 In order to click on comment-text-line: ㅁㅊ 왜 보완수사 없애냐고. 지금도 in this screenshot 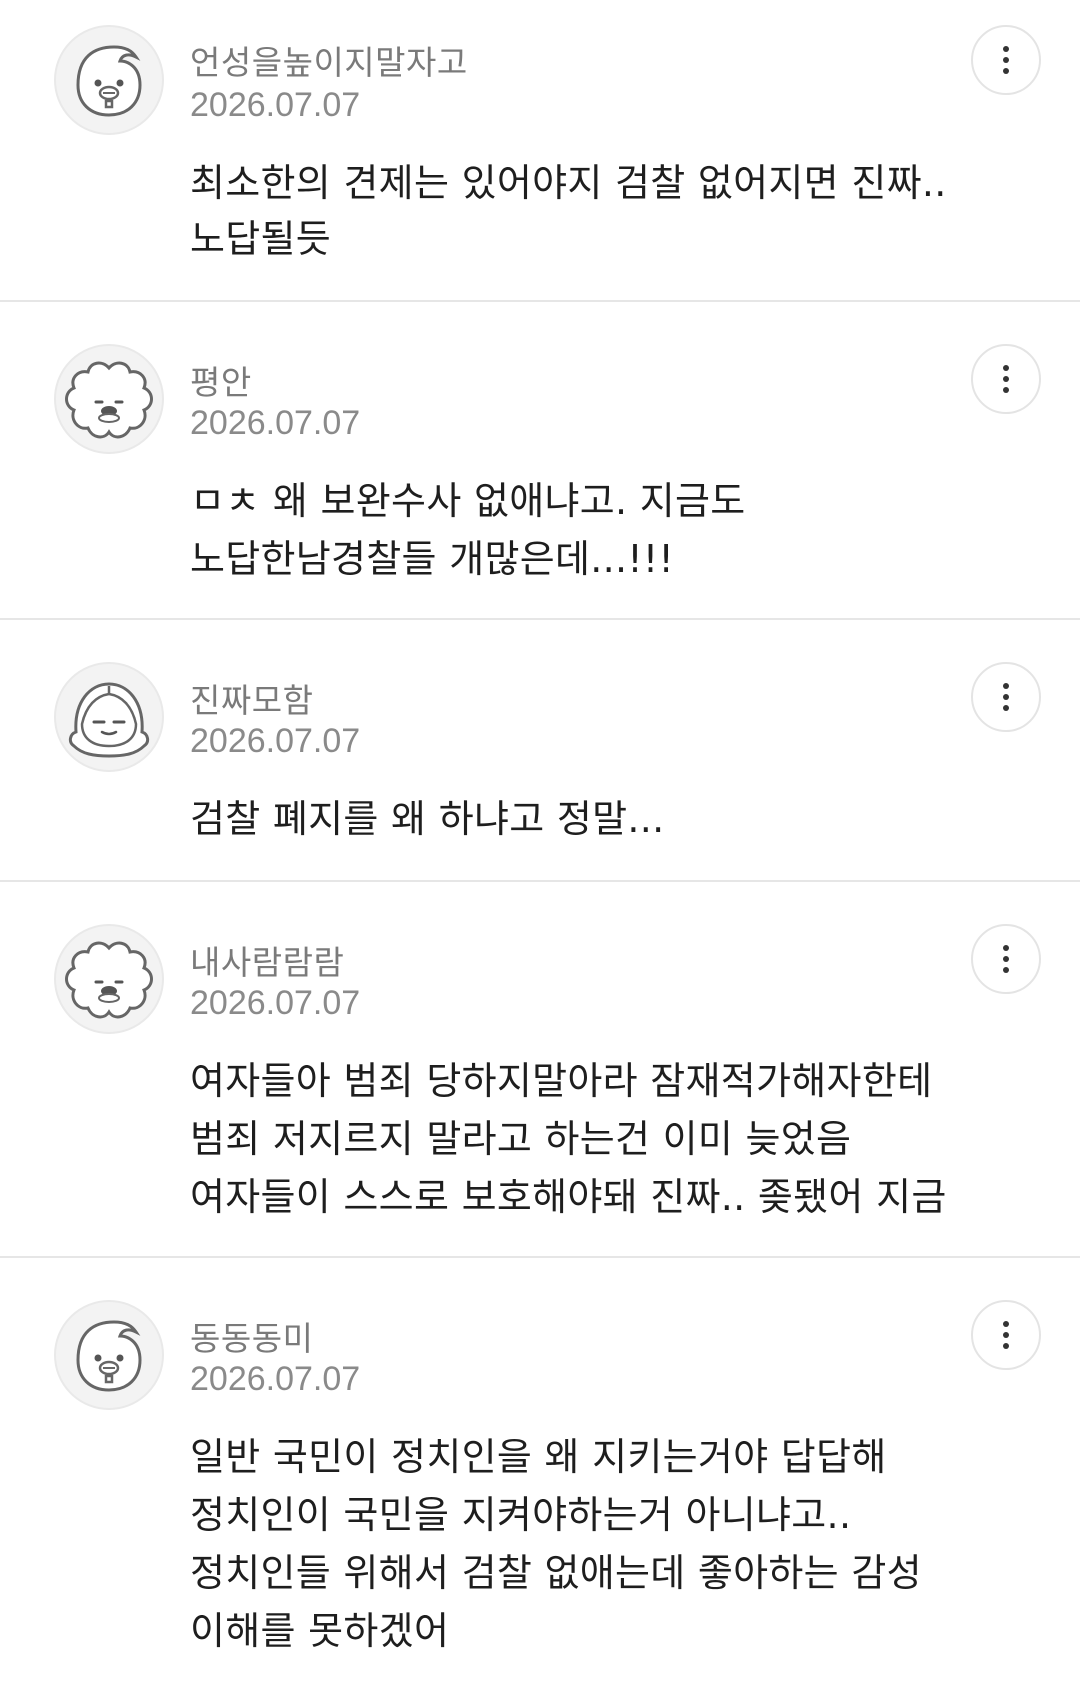, I will do `click(468, 501)`.